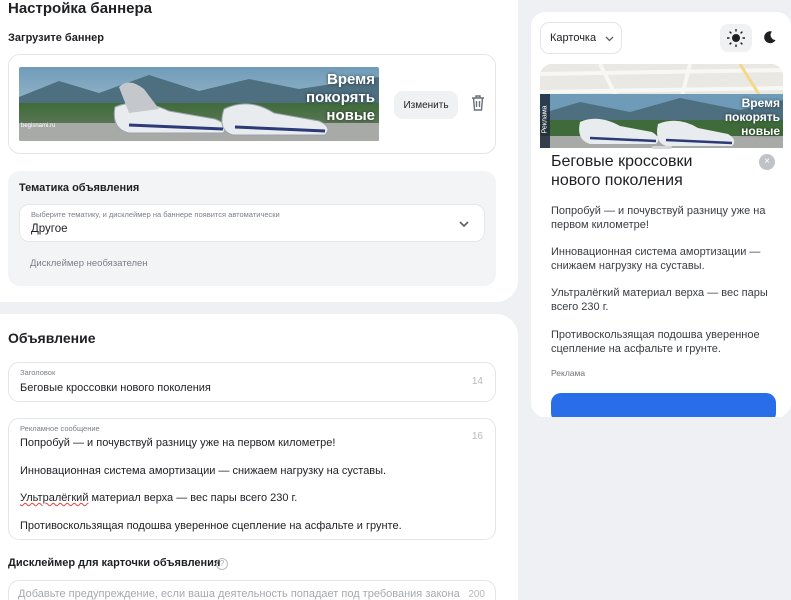 The height and width of the screenshot is (600, 791). Describe the element at coordinates (477, 381) in the screenshot. I see `headline-counter: 14` at that location.